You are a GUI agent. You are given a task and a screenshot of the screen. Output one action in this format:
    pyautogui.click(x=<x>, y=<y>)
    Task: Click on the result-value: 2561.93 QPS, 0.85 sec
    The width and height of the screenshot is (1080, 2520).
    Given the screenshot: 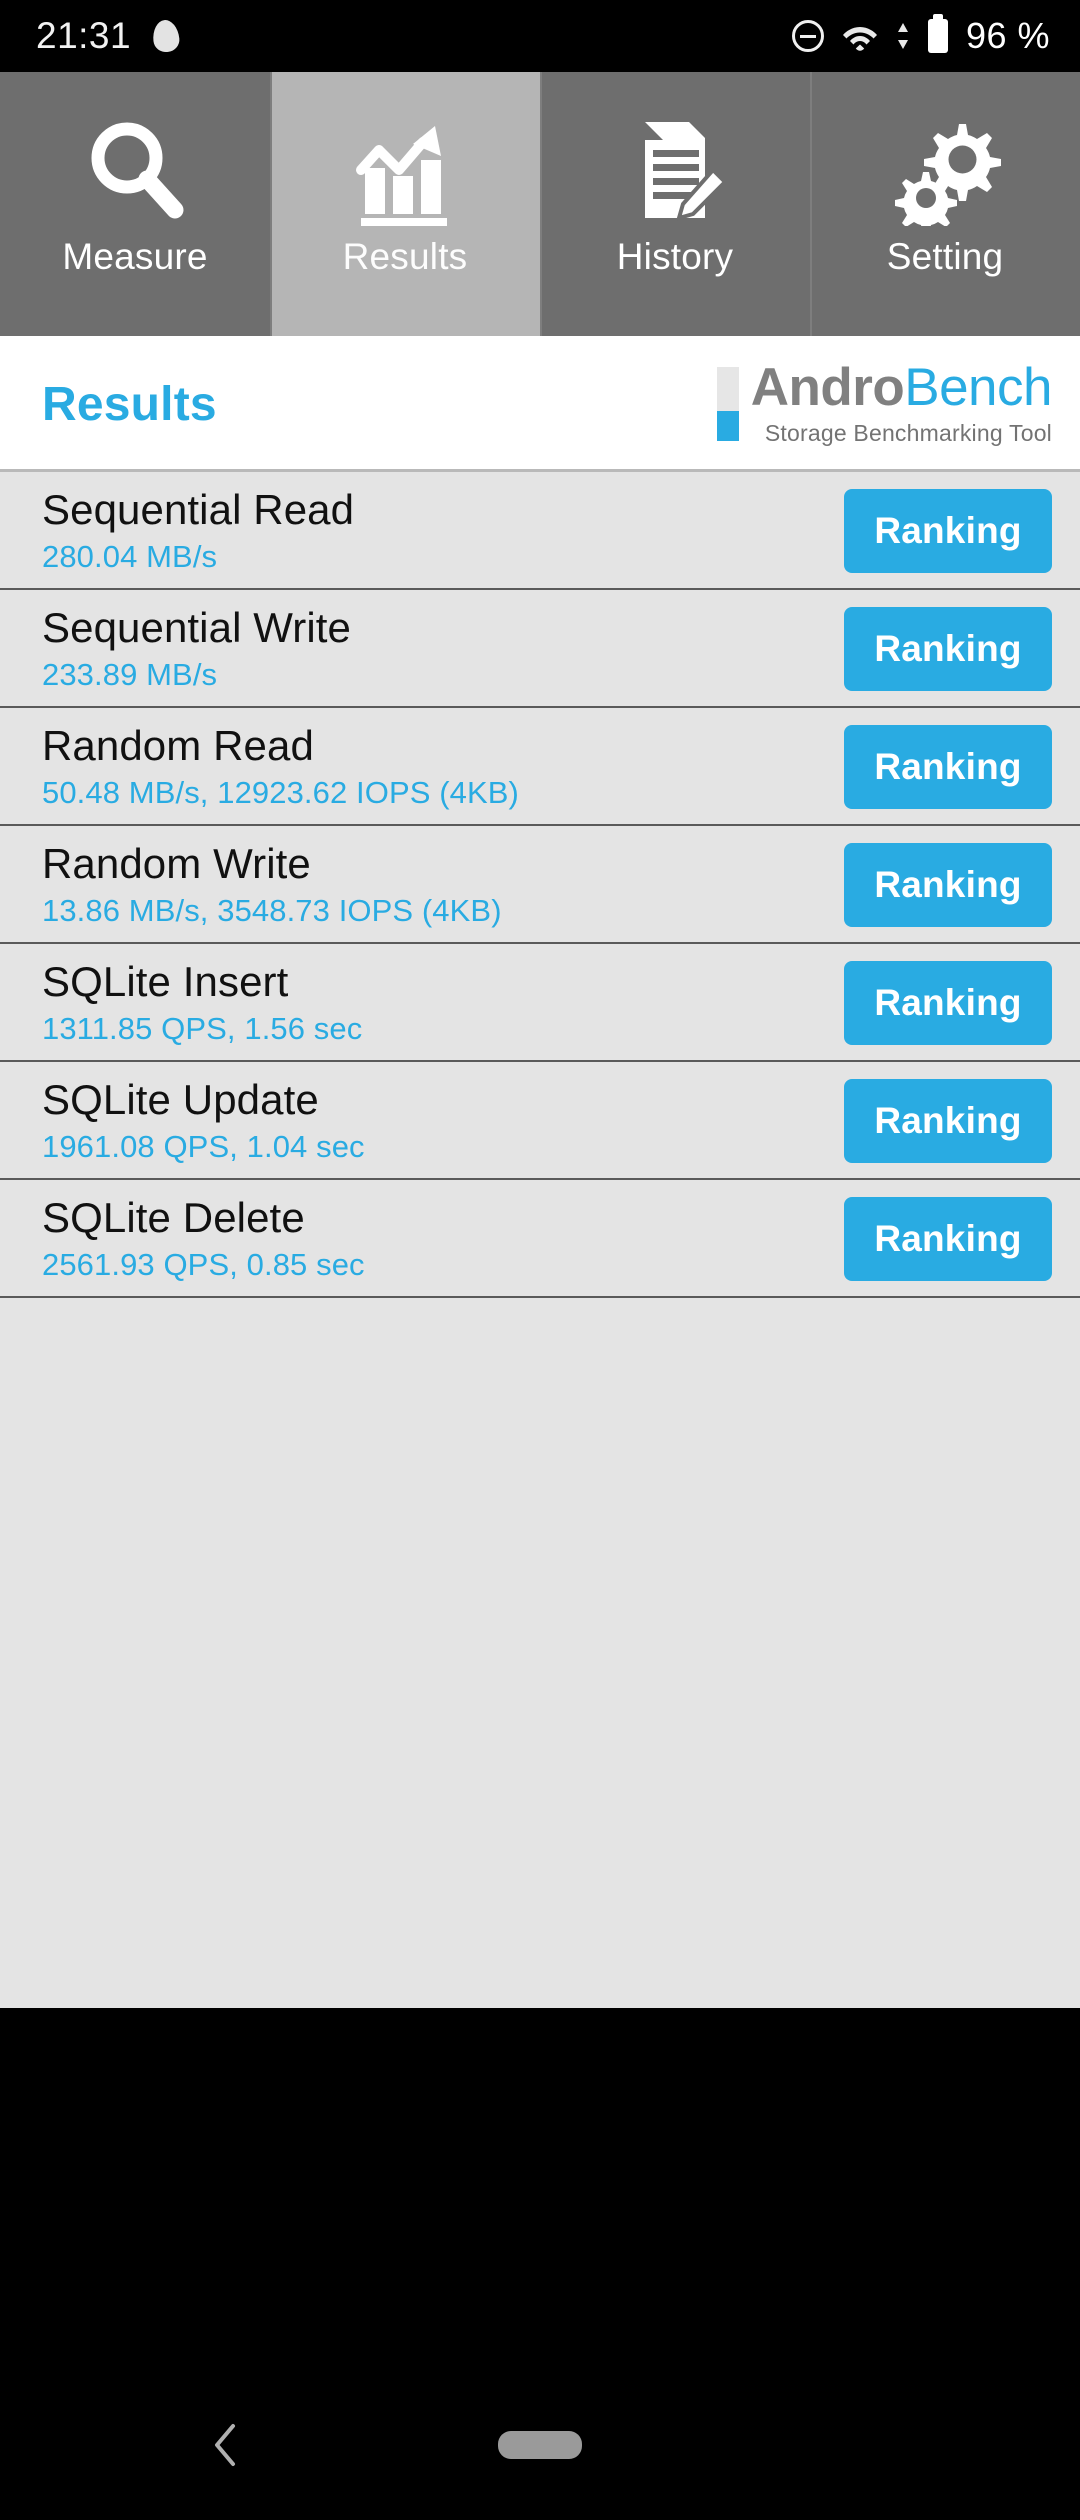 What is the action you would take?
    pyautogui.click(x=203, y=1264)
    